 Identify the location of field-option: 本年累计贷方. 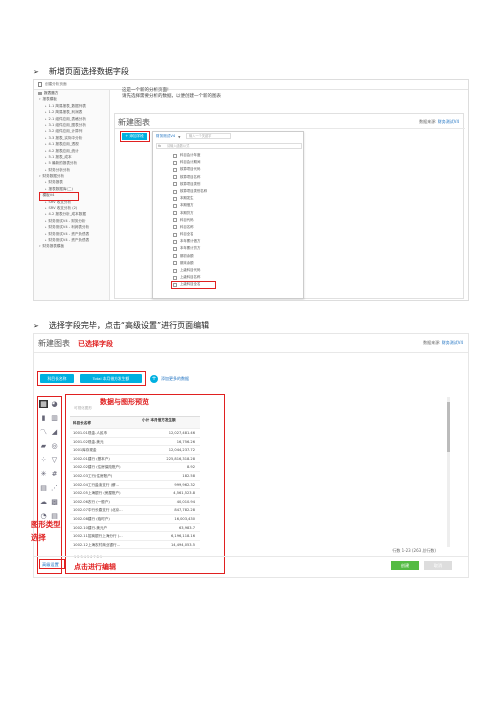
(190, 248).